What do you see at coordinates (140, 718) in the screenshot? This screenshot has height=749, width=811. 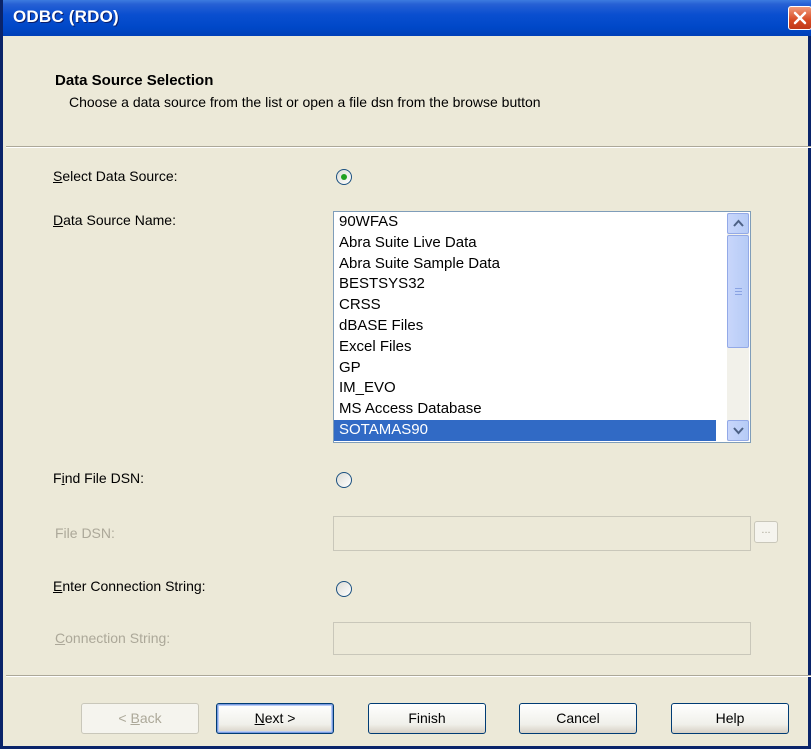 I see `back-button: < Back` at bounding box center [140, 718].